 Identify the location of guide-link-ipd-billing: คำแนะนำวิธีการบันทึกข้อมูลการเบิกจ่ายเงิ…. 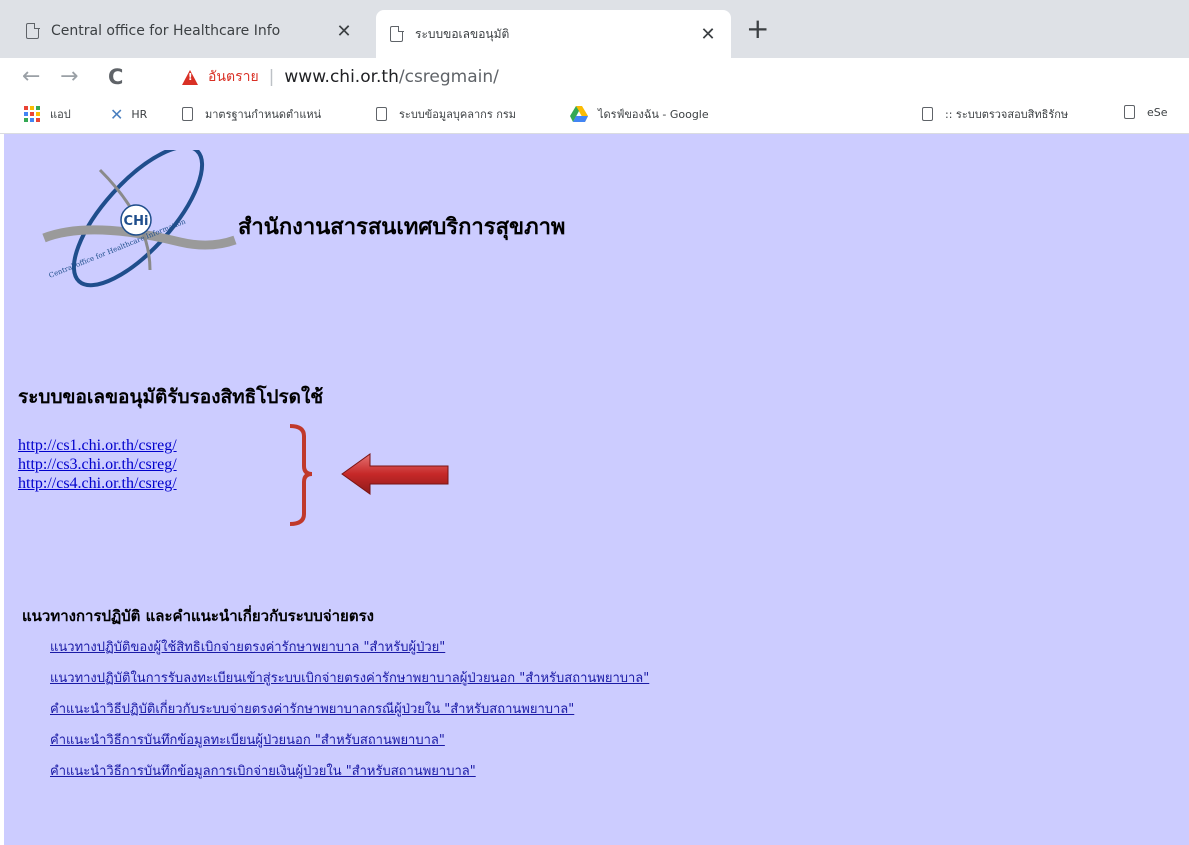
(349, 771).